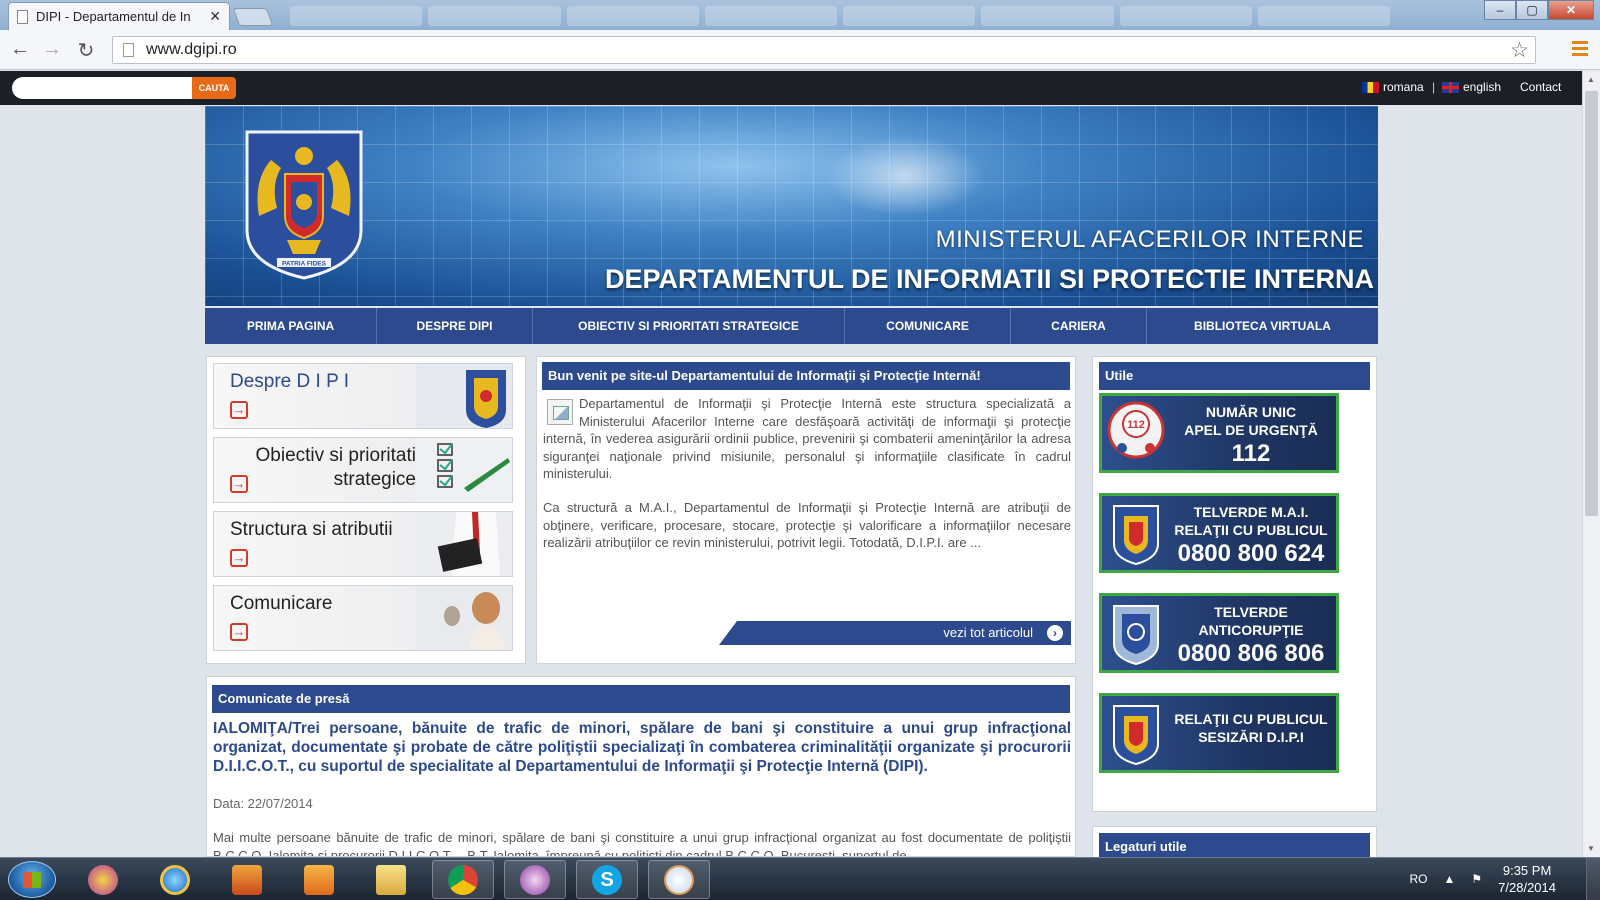  Describe the element at coordinates (1591, 303) in the screenshot. I see `scrollbar-thumb` at that location.